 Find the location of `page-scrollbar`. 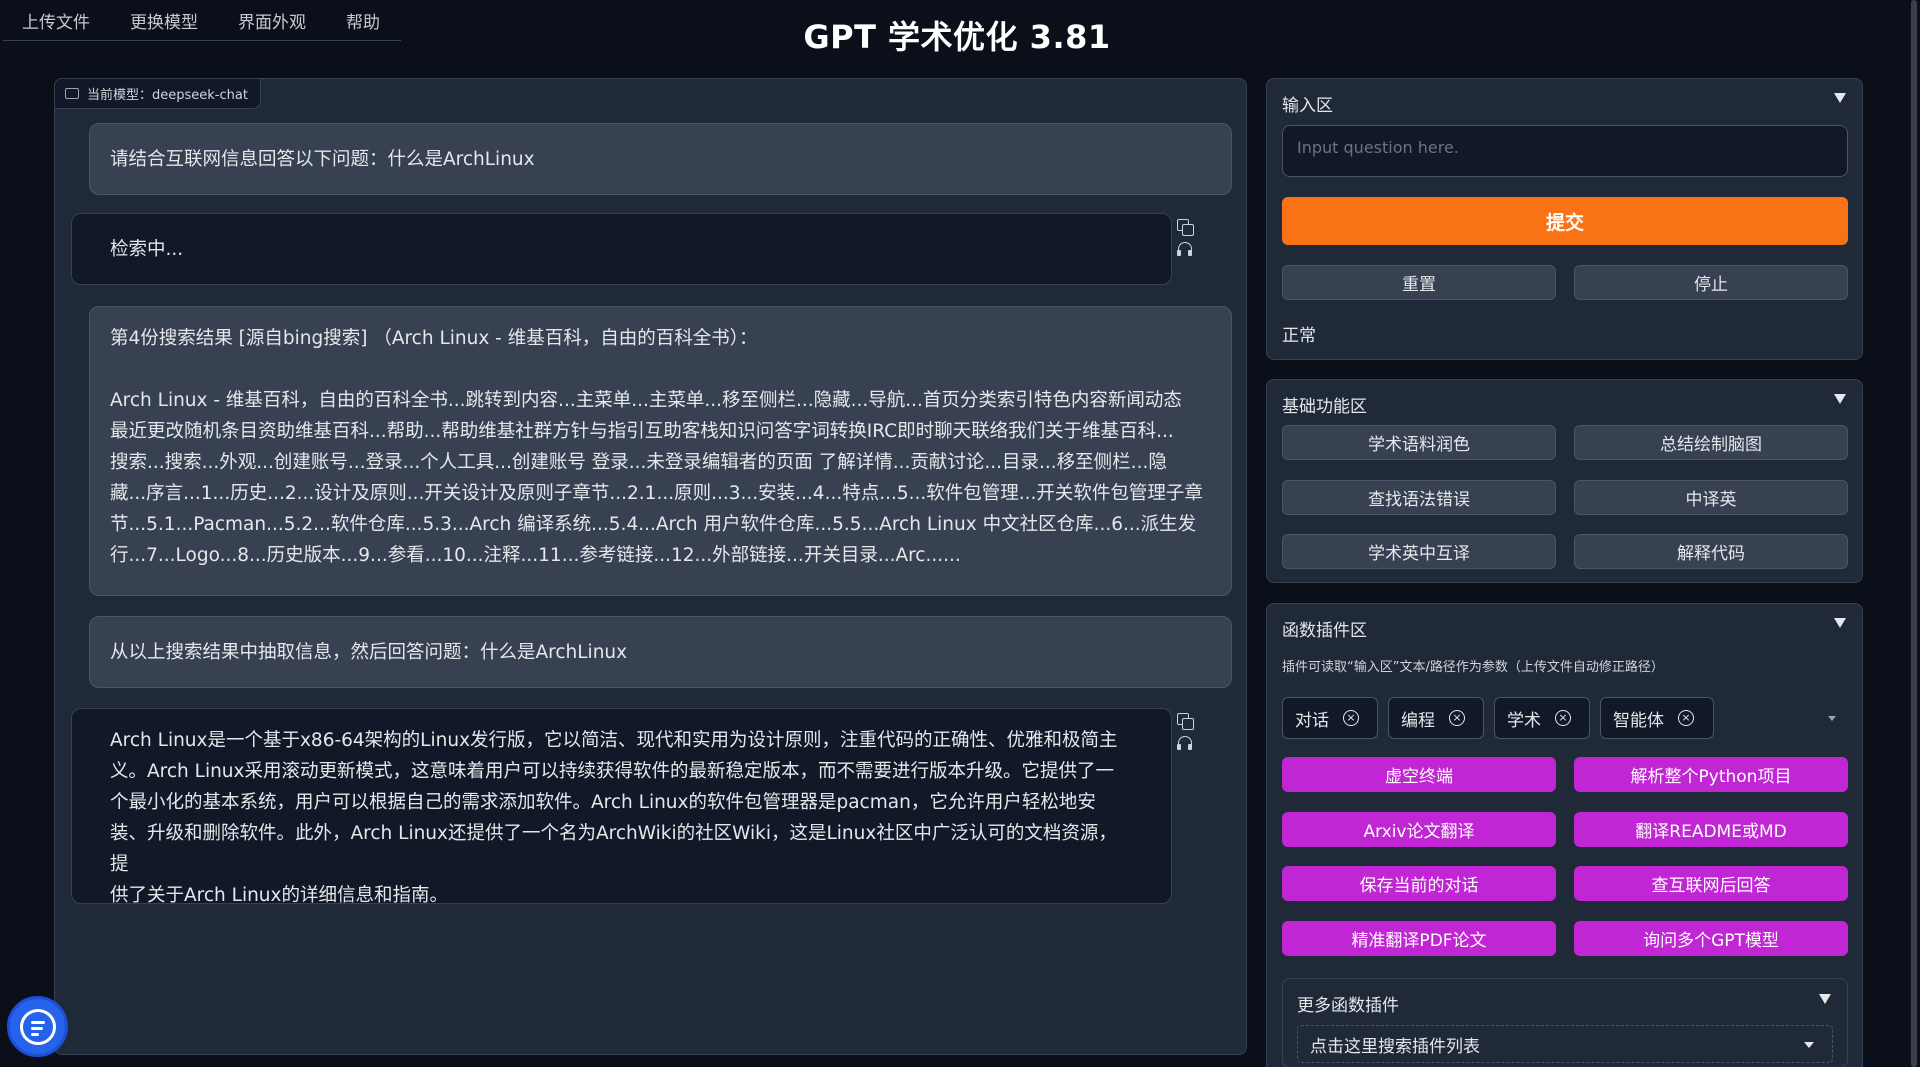

page-scrollbar is located at coordinates (1913, 533).